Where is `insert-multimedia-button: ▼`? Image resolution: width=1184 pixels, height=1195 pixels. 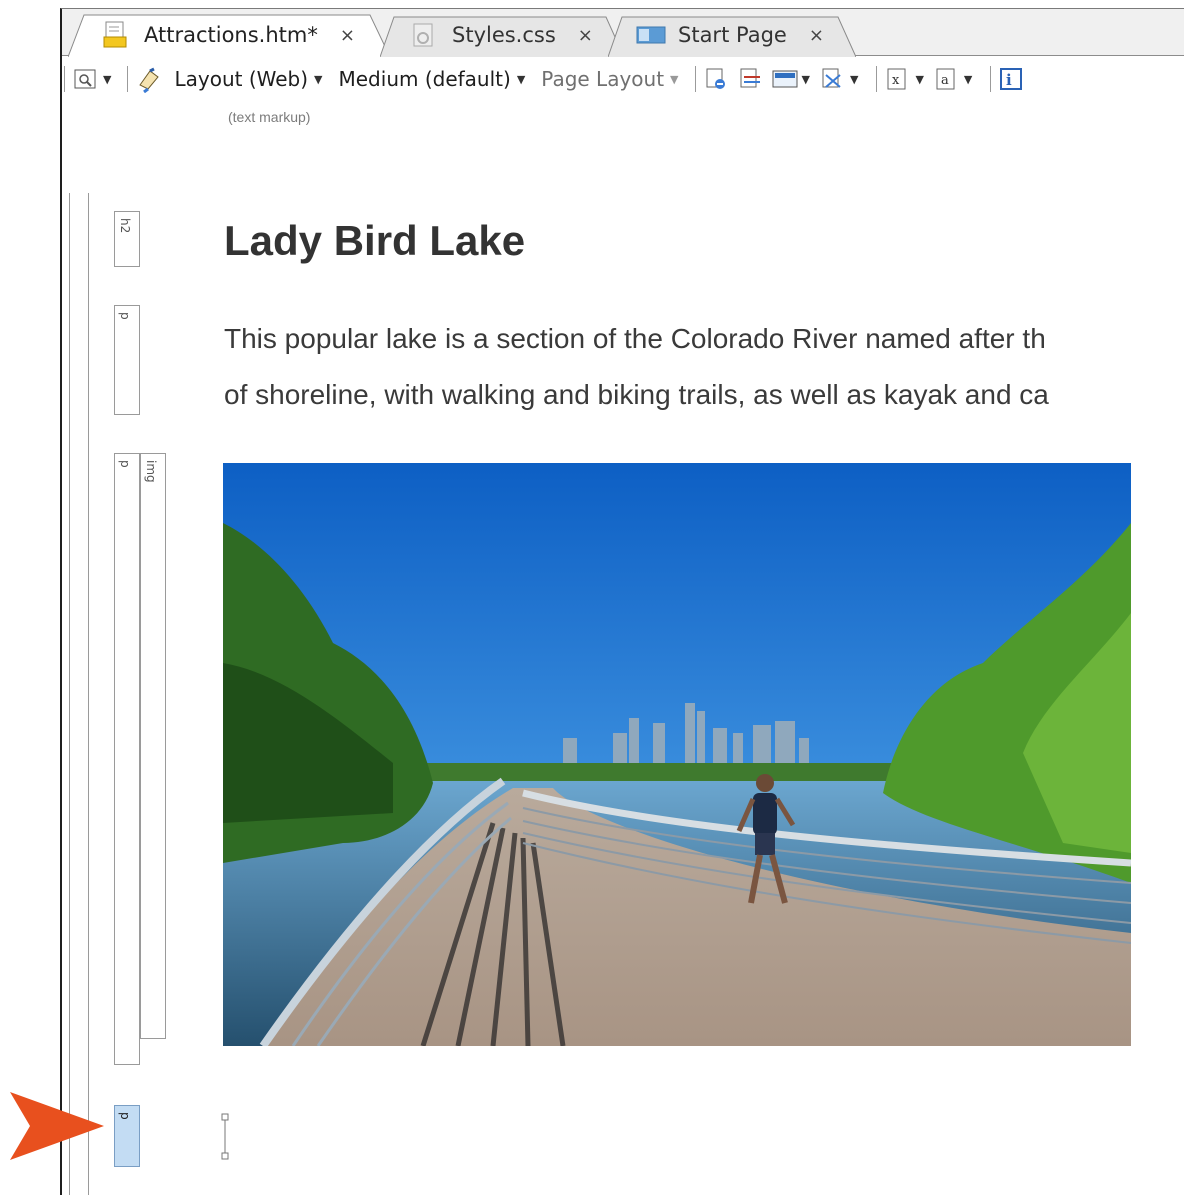
insert-multimedia-button: ▼ is located at coordinates (839, 79).